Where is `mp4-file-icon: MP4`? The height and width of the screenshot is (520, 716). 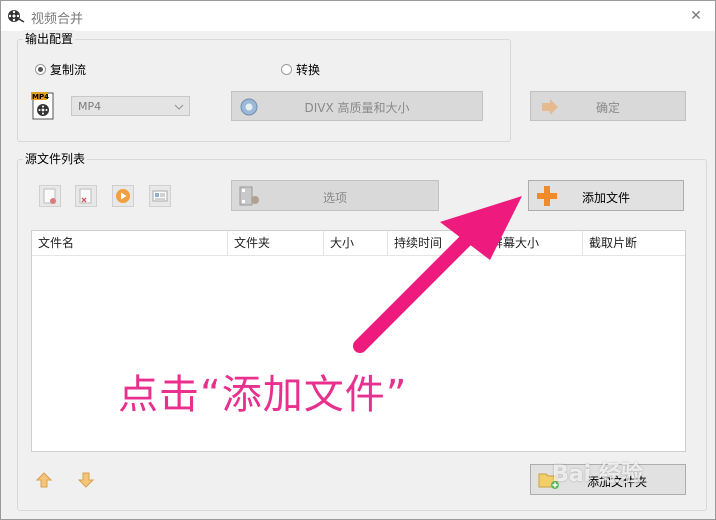 mp4-file-icon: MP4 is located at coordinates (42, 106).